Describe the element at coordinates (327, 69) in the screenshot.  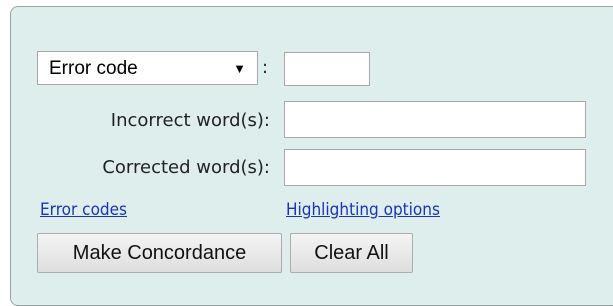
I see `error-code-input` at that location.